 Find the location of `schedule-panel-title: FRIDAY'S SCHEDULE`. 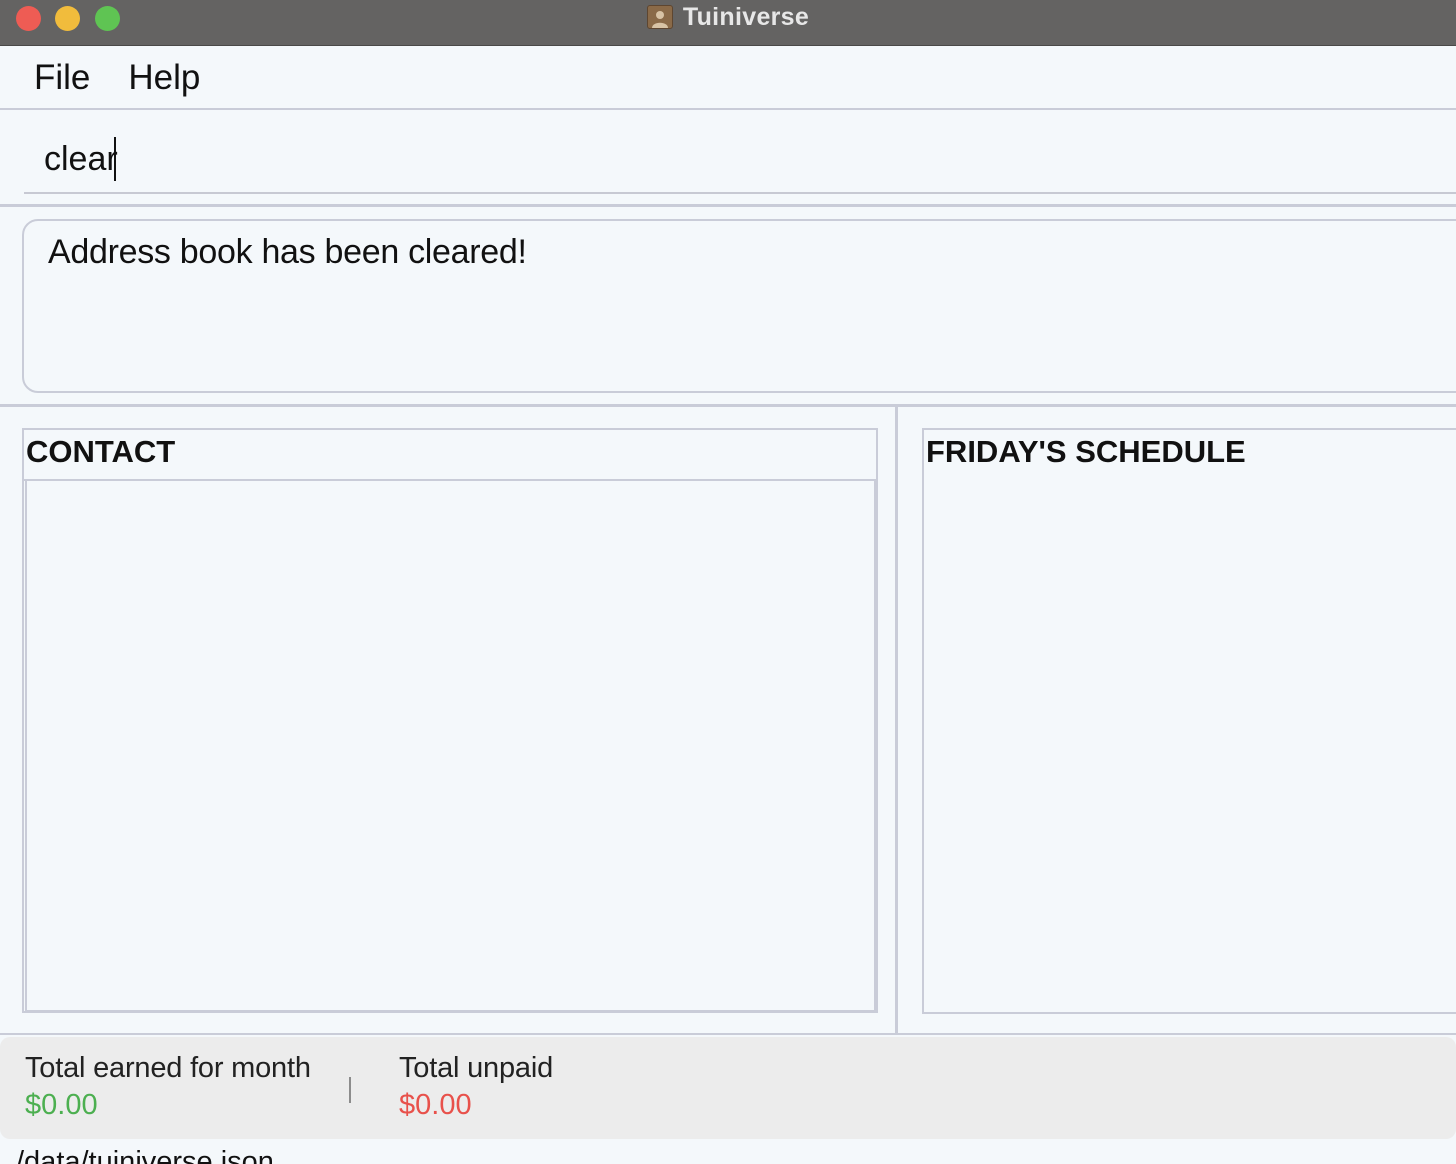

schedule-panel-title: FRIDAY'S SCHEDULE is located at coordinates (1086, 451).